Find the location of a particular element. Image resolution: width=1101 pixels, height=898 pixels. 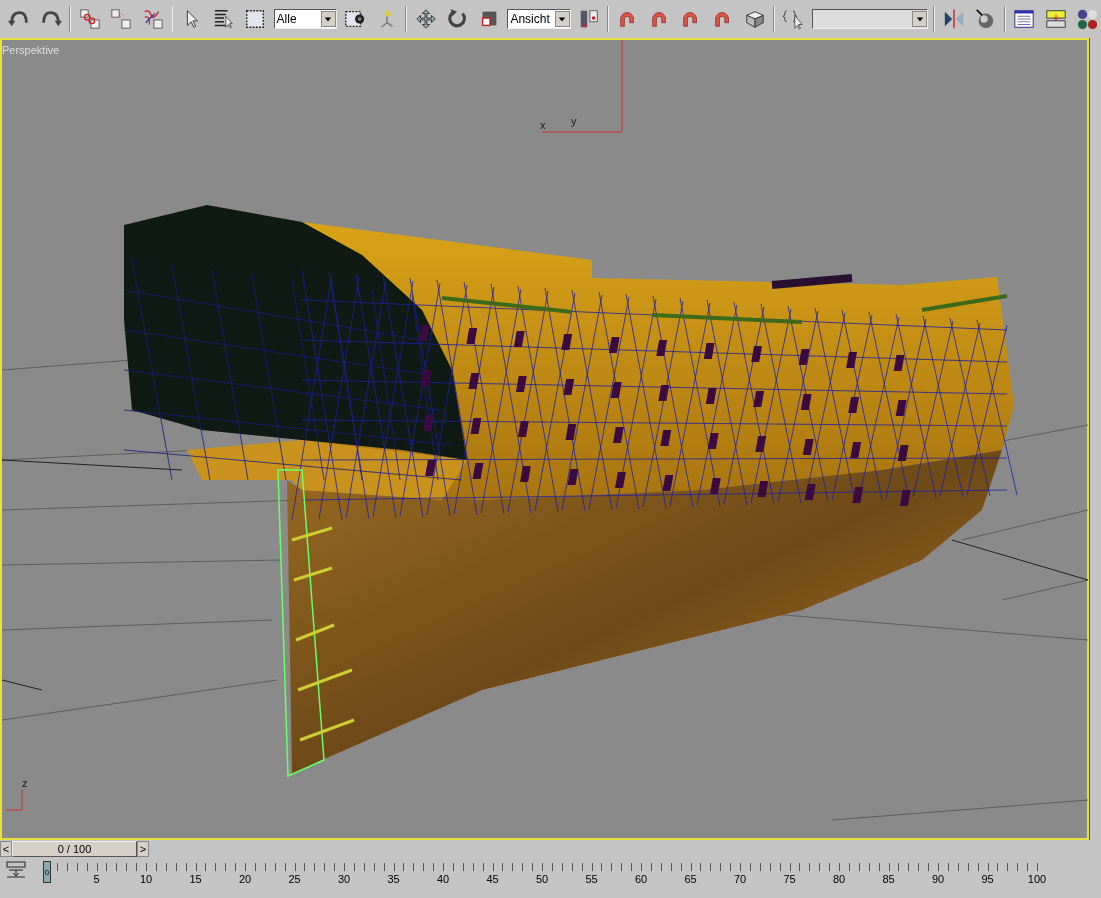

frame-number: 15 is located at coordinates (195, 879).